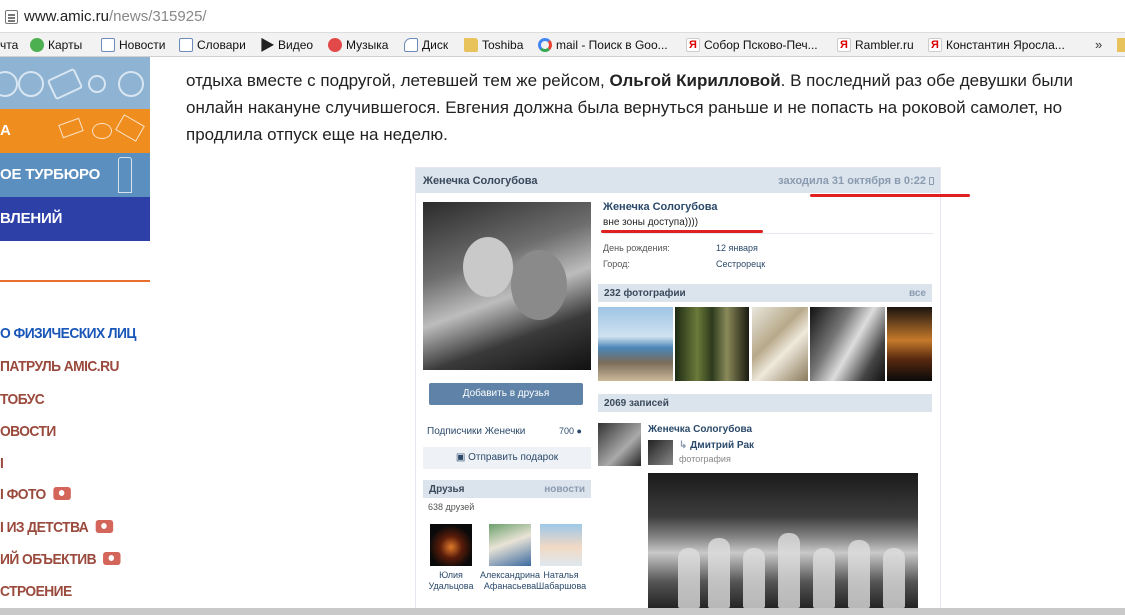 The image size is (1125, 615). I want to click on vk-last-seen: заходила 31 октября в 0:22, so click(856, 181).